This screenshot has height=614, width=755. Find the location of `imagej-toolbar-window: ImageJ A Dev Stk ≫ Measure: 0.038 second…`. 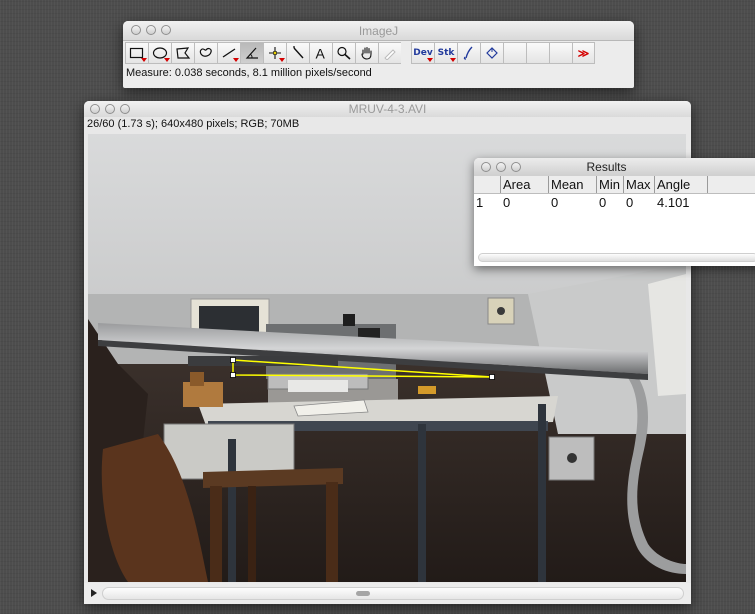

imagej-toolbar-window: ImageJ A Dev Stk ≫ Measure: 0.038 second… is located at coordinates (378, 54).